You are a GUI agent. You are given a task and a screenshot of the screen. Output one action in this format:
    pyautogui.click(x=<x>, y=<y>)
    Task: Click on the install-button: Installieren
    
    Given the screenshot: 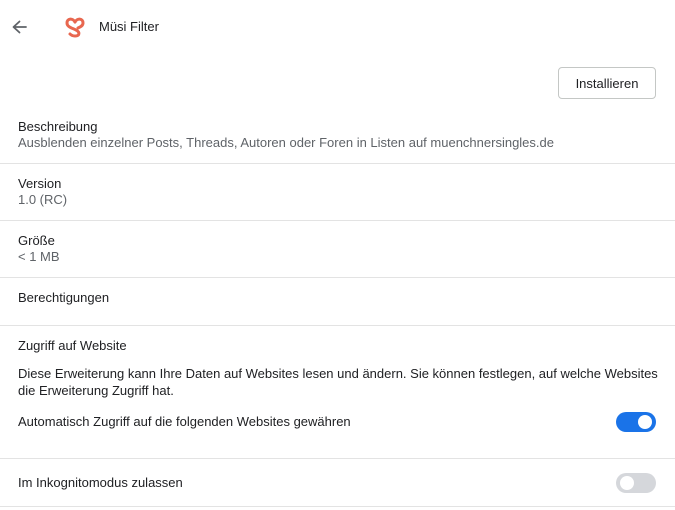 What is the action you would take?
    pyautogui.click(x=607, y=83)
    